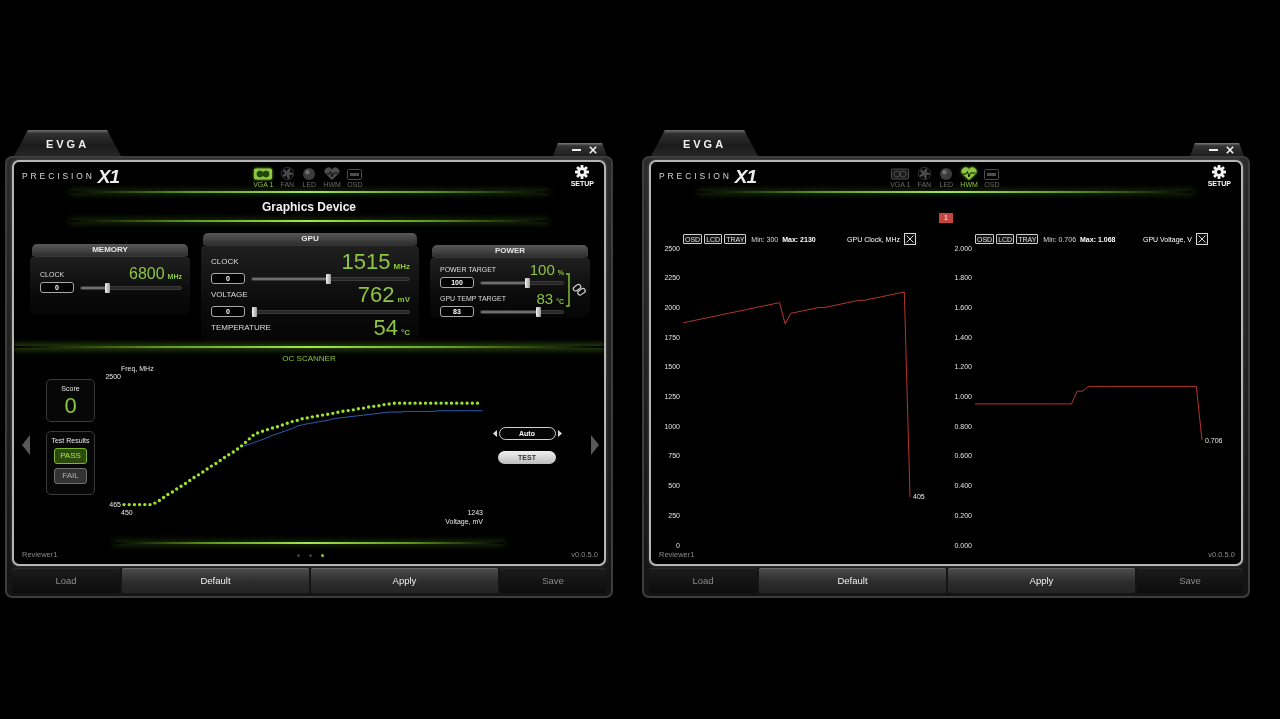  Describe the element at coordinates (309, 359) in the screenshot. I see `section-title: OC SCANNER` at that location.